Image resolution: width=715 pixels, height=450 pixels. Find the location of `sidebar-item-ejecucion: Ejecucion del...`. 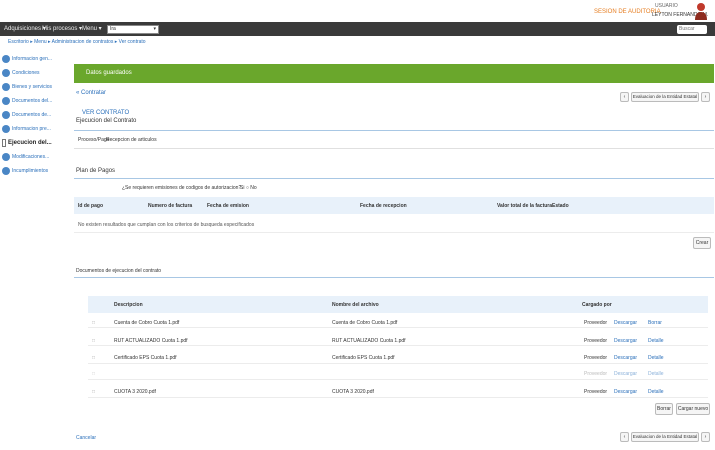

sidebar-item-ejecucion: Ejecucion del... is located at coordinates (33, 143).